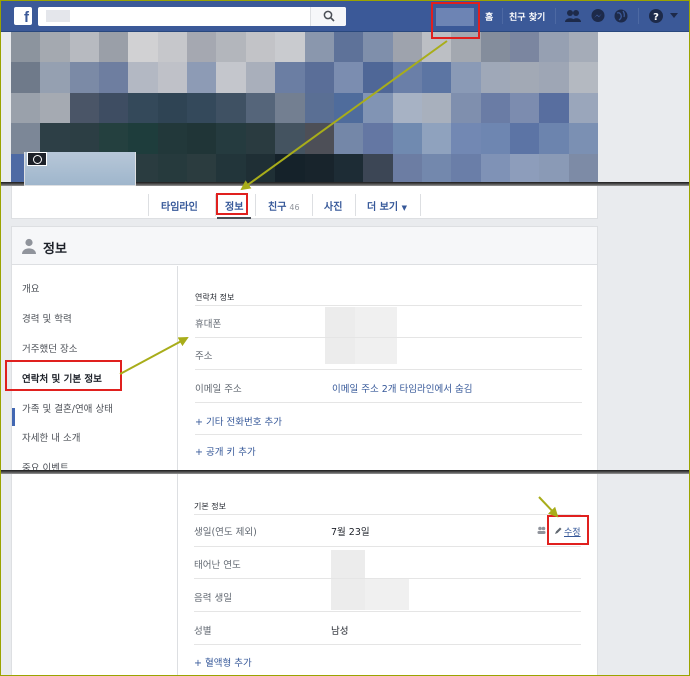  Describe the element at coordinates (45, 465) in the screenshot. I see `sidebar-item-life-events: 중요 이벤트` at that location.